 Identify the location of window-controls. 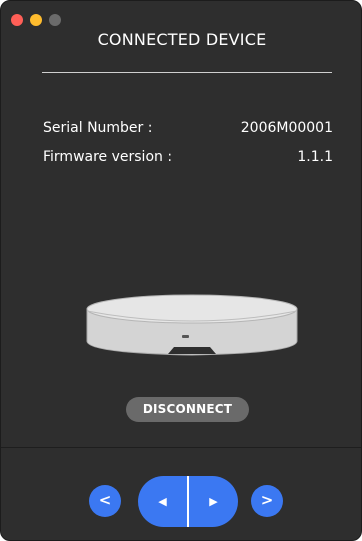
(36, 20).